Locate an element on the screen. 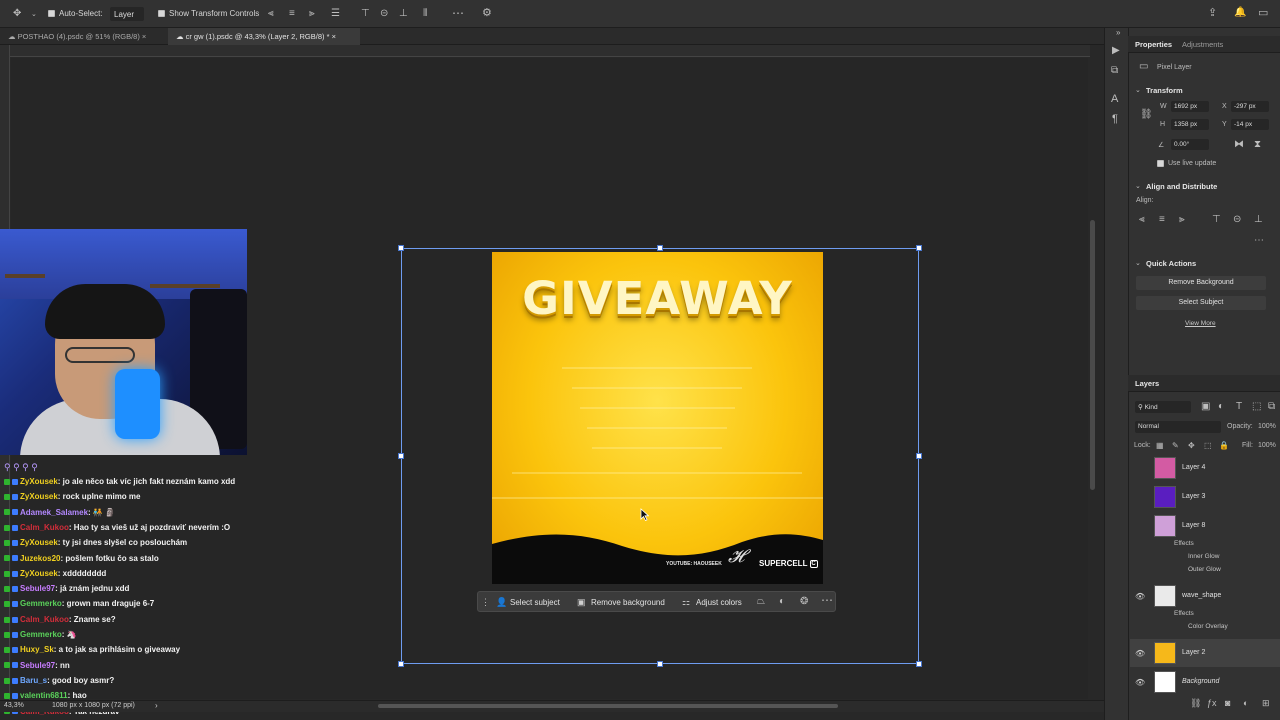 This screenshot has width=1280, height=720. lock-artboard-icon: ⬚ is located at coordinates (1208, 446).